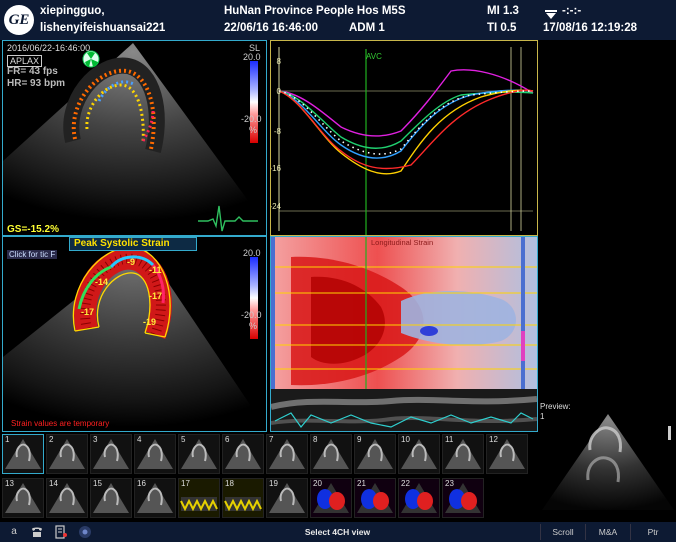  I want to click on y-tick: 0, so click(278, 91).